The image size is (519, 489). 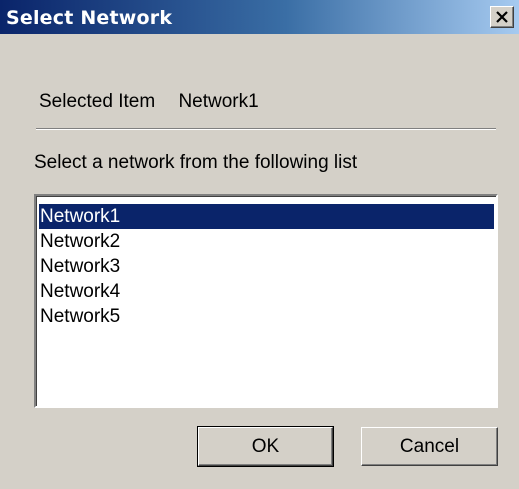 What do you see at coordinates (97, 101) in the screenshot?
I see `selected-item-label: Selected Item` at bounding box center [97, 101].